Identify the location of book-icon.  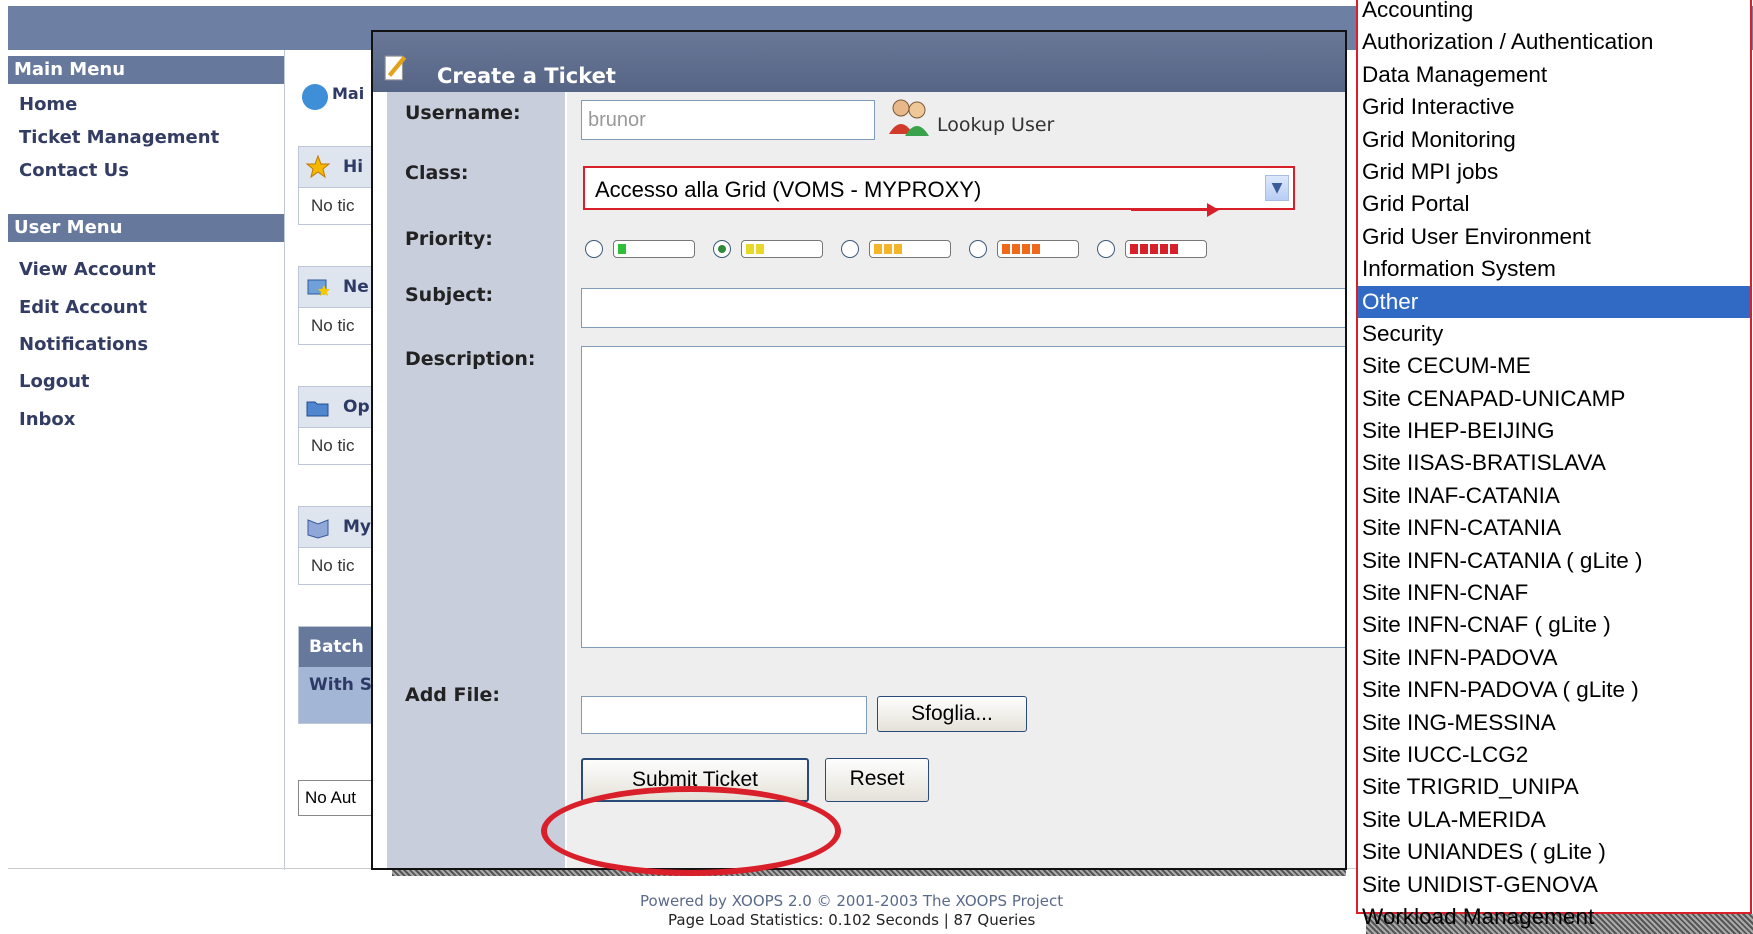
(318, 529).